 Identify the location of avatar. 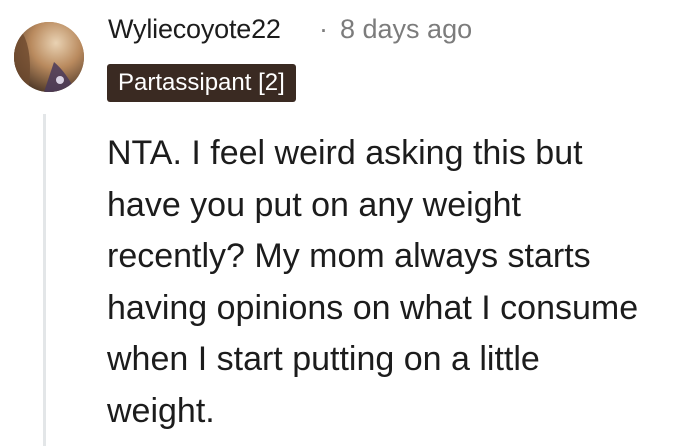
(49, 57).